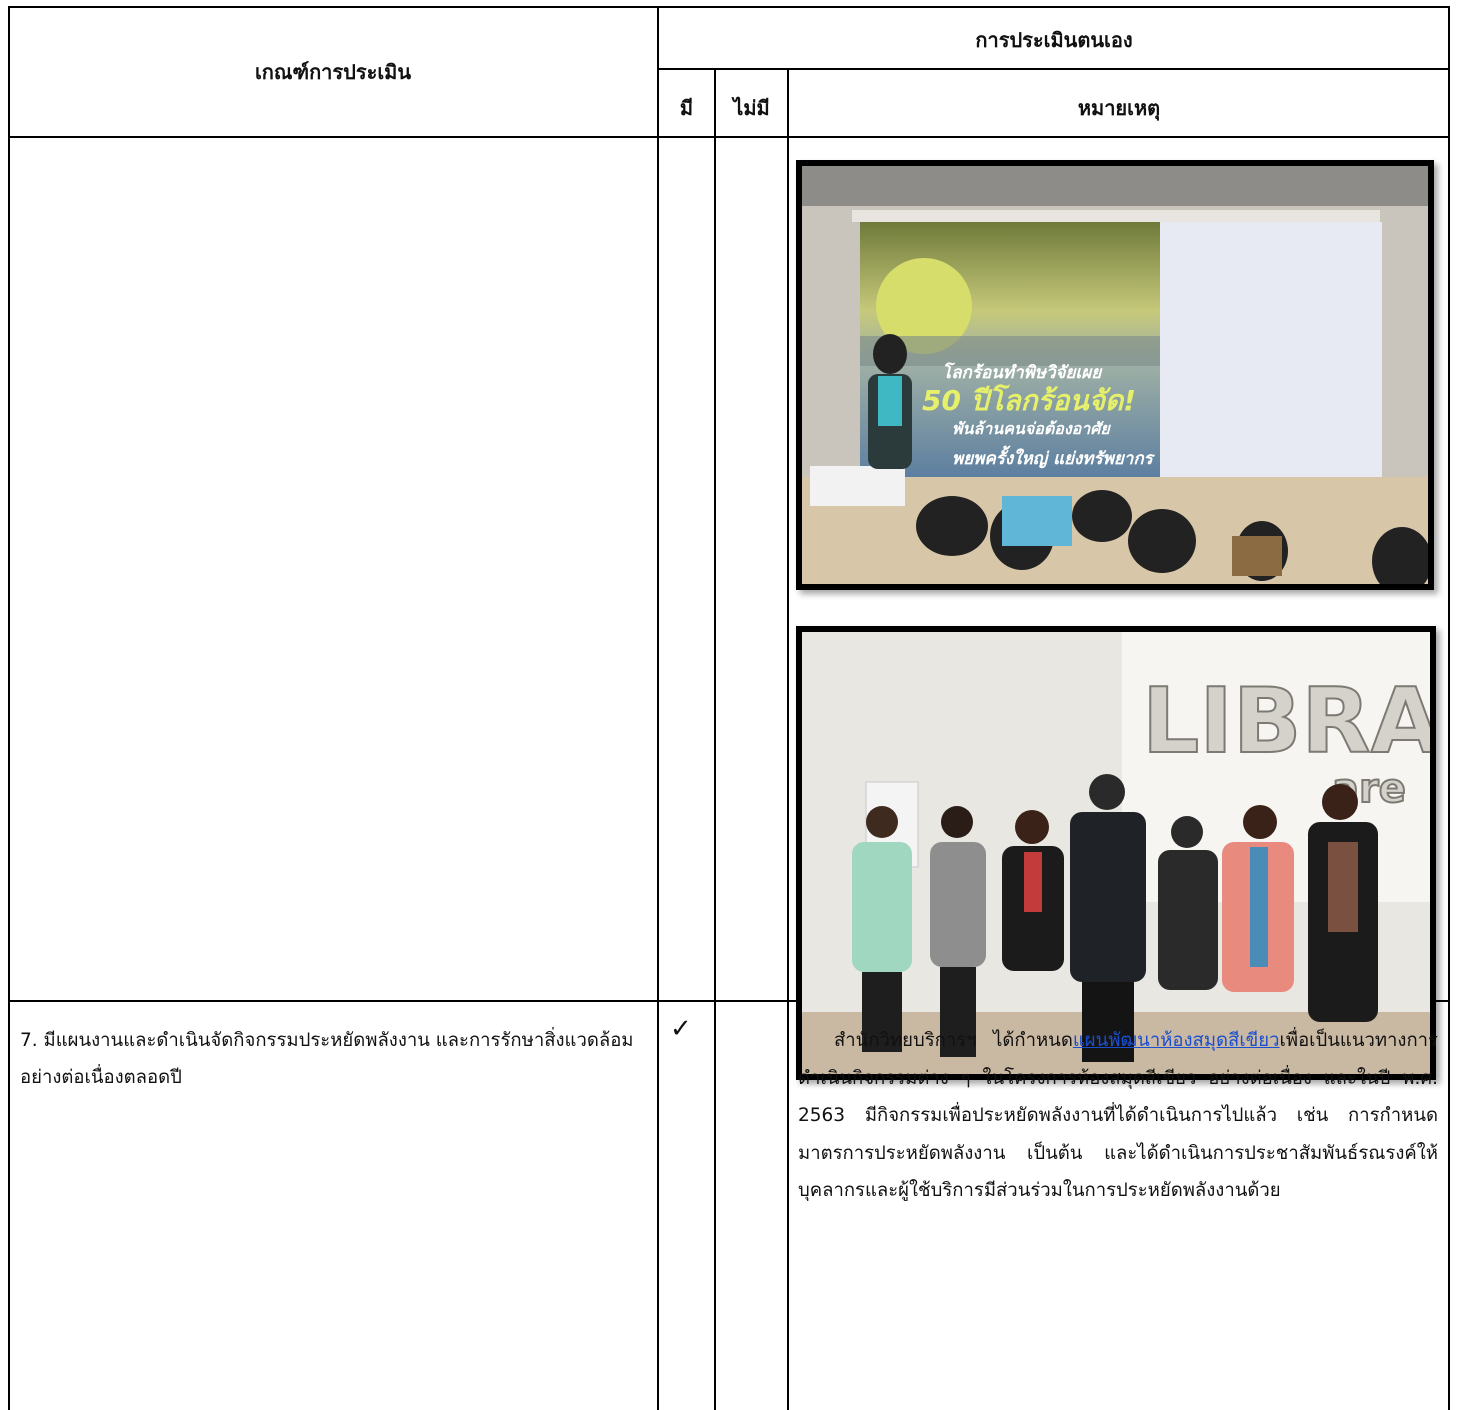  Describe the element at coordinates (1176, 1040) in the screenshot. I see `green-library-plan-link: แผนพัฒนาห้องสมุดสีเขียว` at that location.